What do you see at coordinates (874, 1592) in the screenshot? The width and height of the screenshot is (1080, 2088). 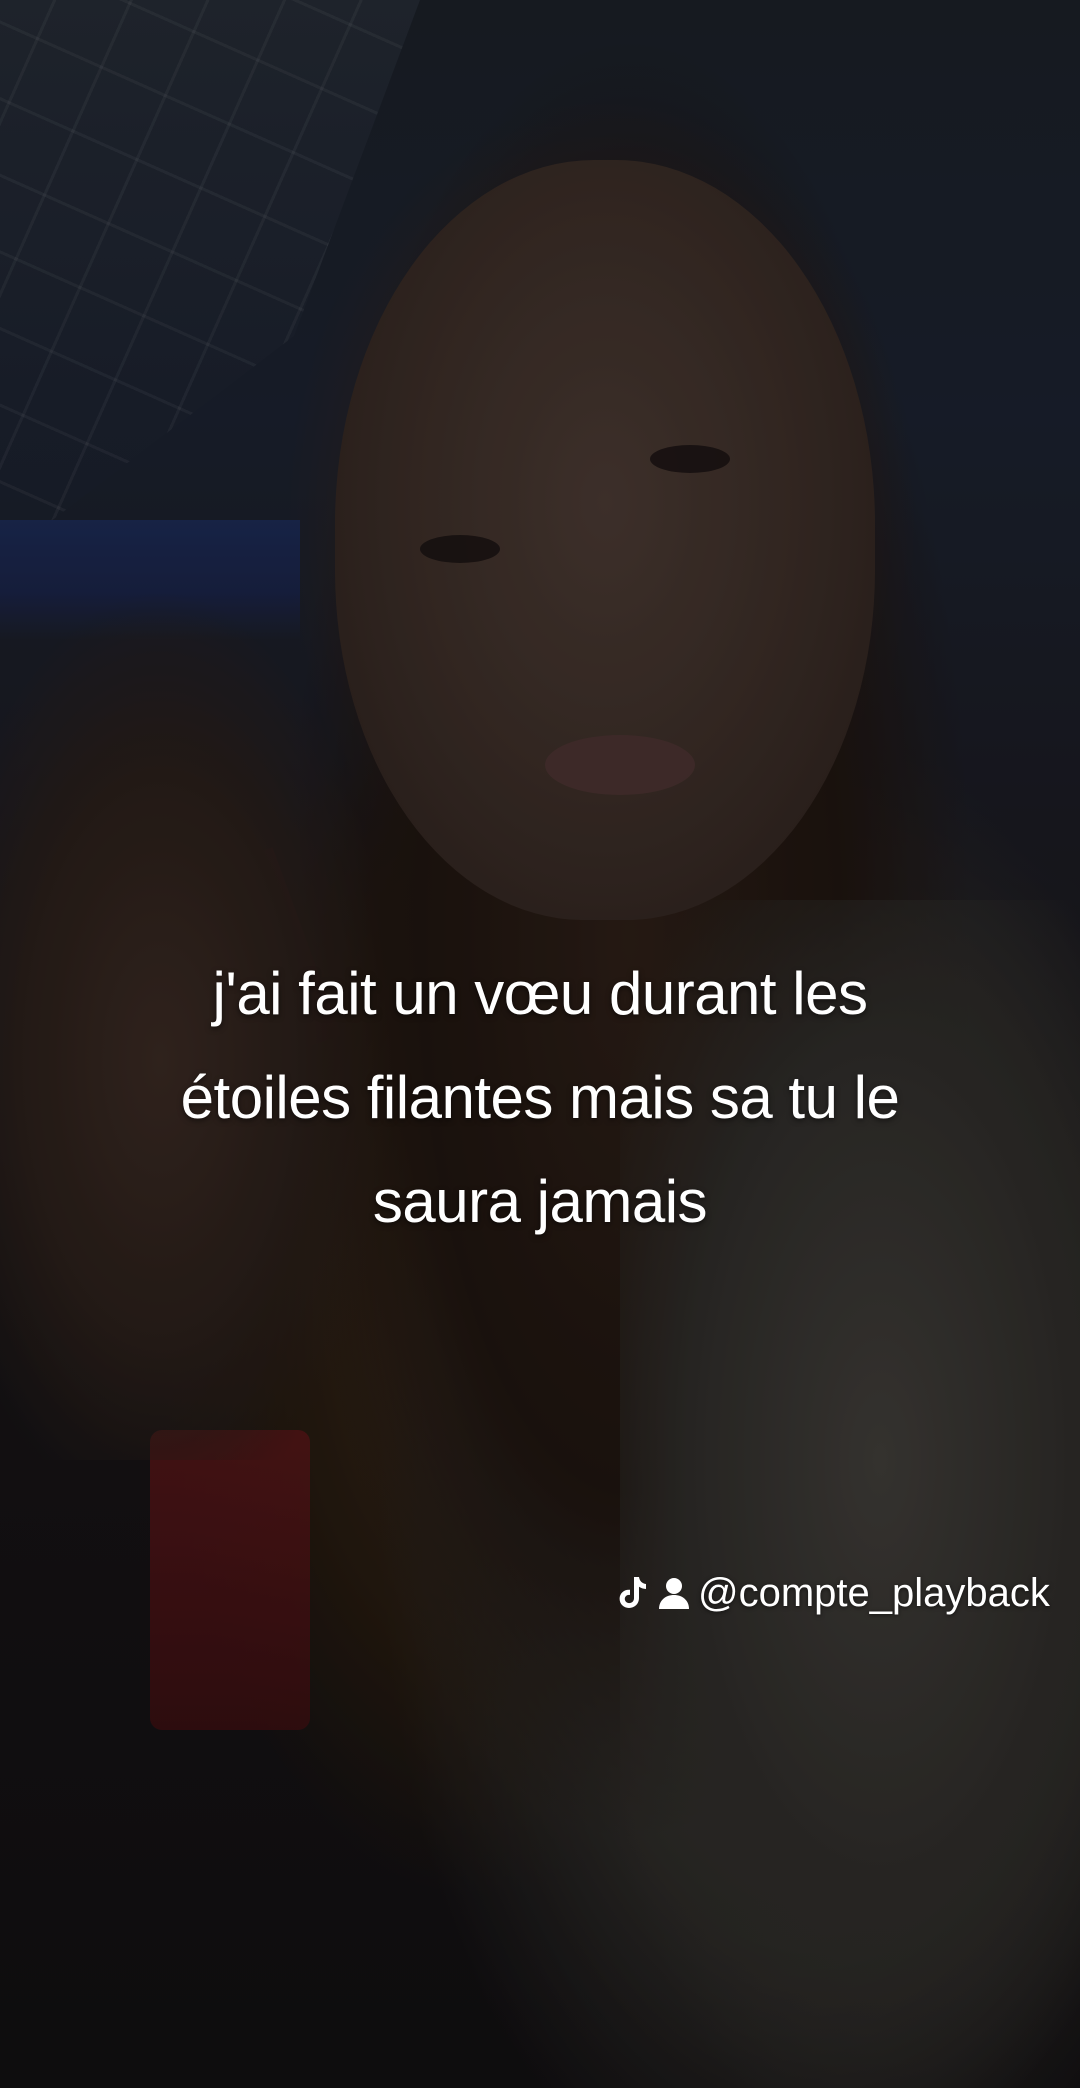 I see `creator-handle: @compte_playback` at bounding box center [874, 1592].